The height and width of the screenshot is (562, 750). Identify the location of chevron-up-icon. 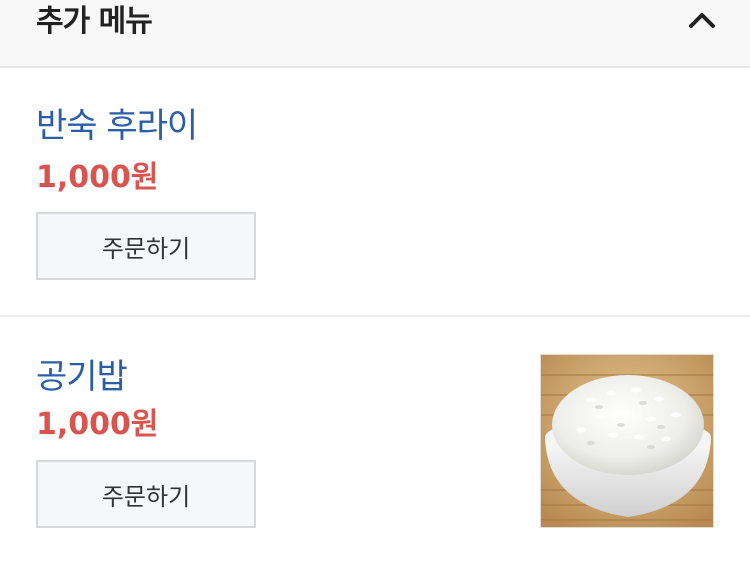
(702, 20).